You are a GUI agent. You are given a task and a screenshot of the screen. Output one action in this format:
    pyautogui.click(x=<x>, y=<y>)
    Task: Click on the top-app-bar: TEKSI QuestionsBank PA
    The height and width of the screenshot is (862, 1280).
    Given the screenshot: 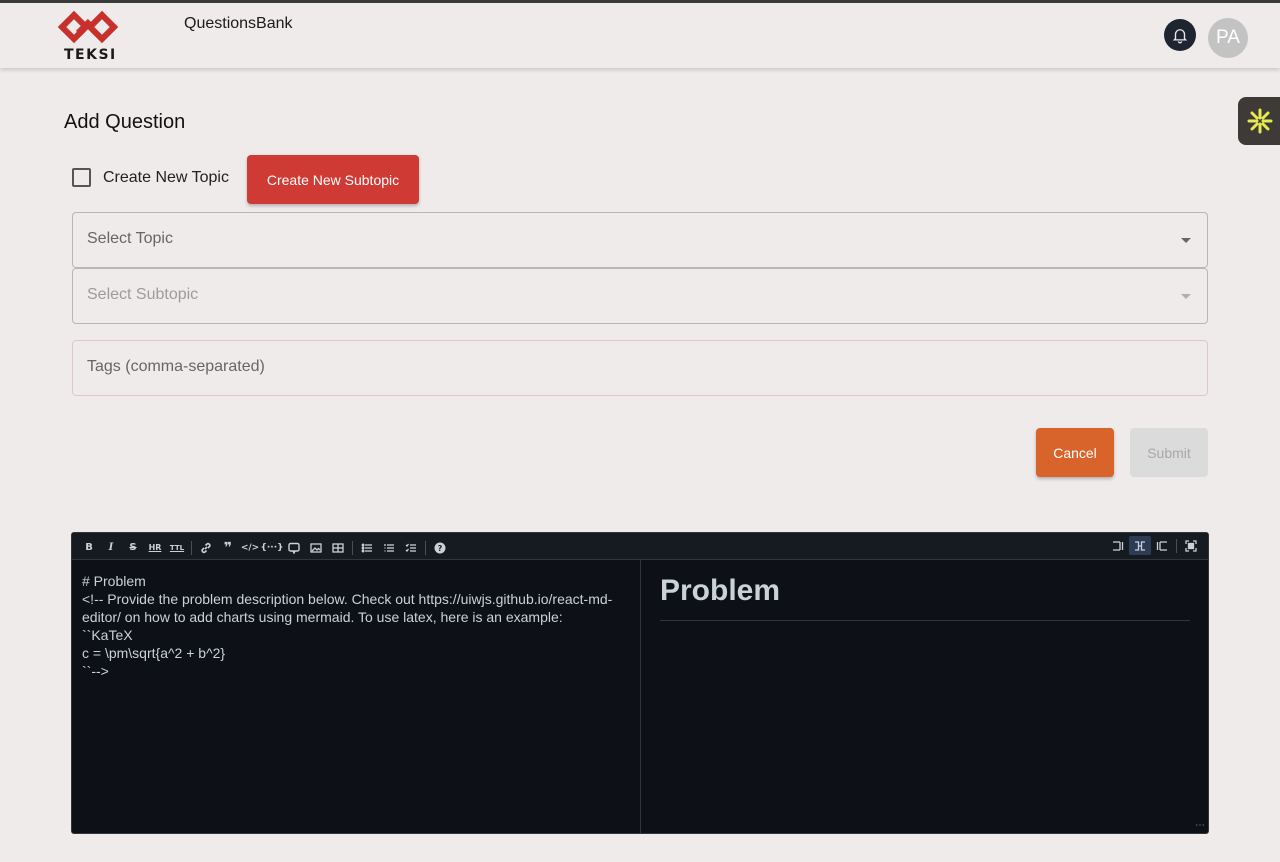 What is the action you would take?
    pyautogui.click(x=640, y=34)
    